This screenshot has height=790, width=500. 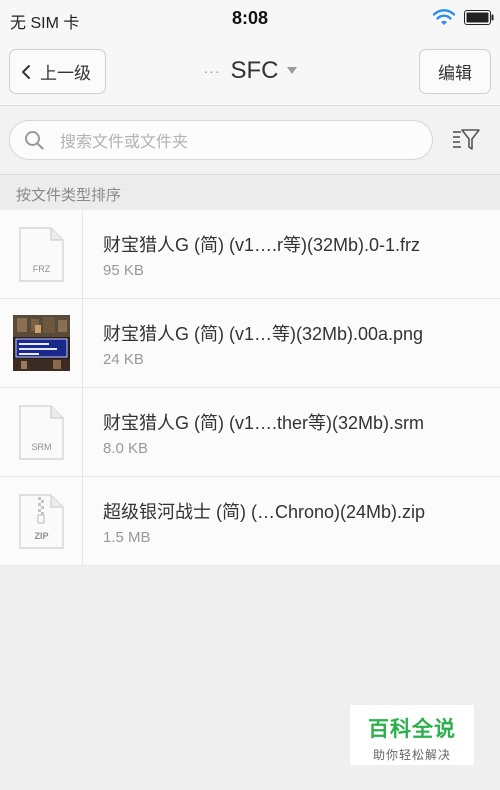 I want to click on file-thumbnail: FRZ, so click(x=41, y=254).